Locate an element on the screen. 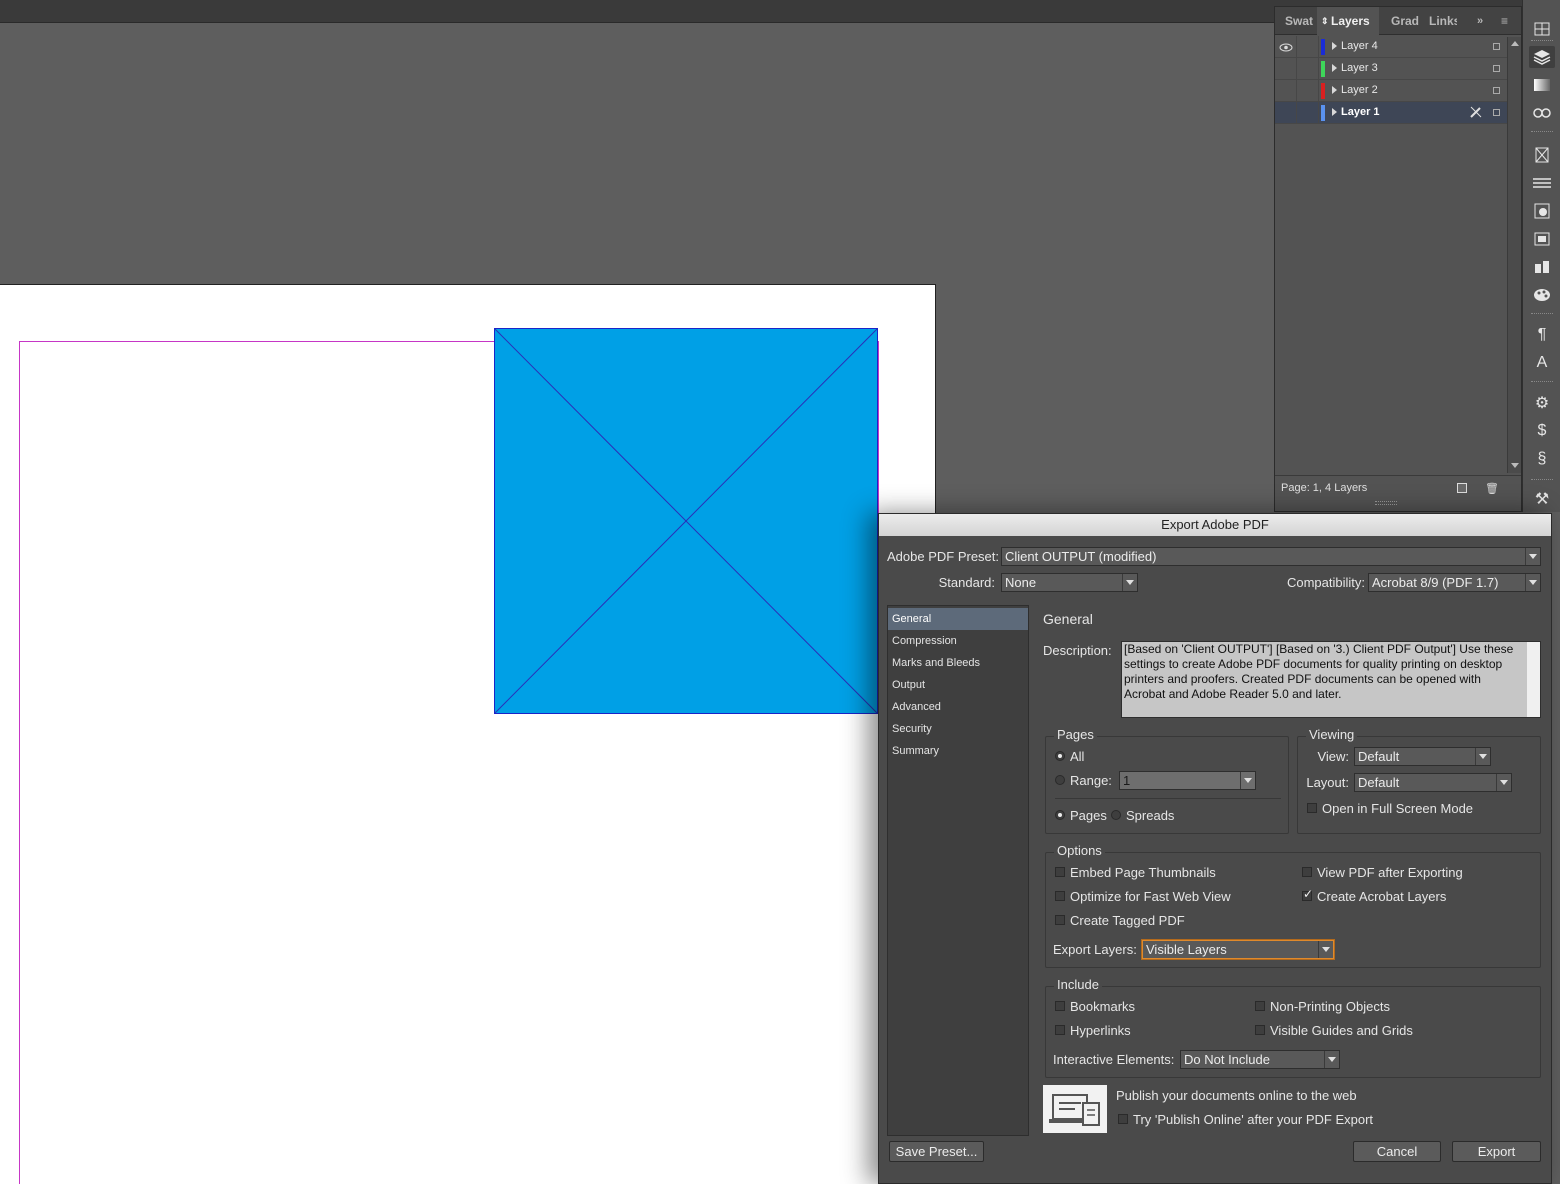 Image resolution: width=1560 pixels, height=1184 pixels. eye-icon is located at coordinates (1285, 47).